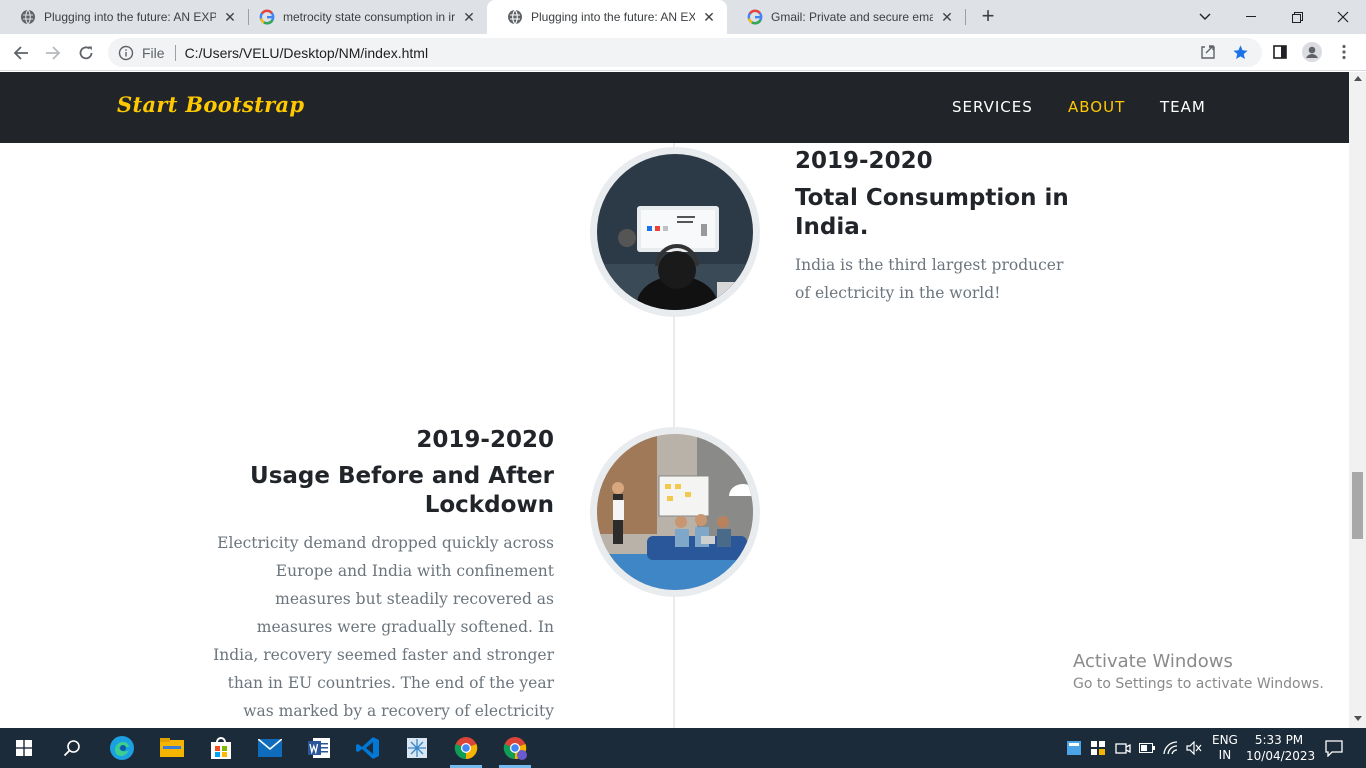 This screenshot has height=768, width=1366. What do you see at coordinates (1096, 107) in the screenshot?
I see `nav-link-about: About` at bounding box center [1096, 107].